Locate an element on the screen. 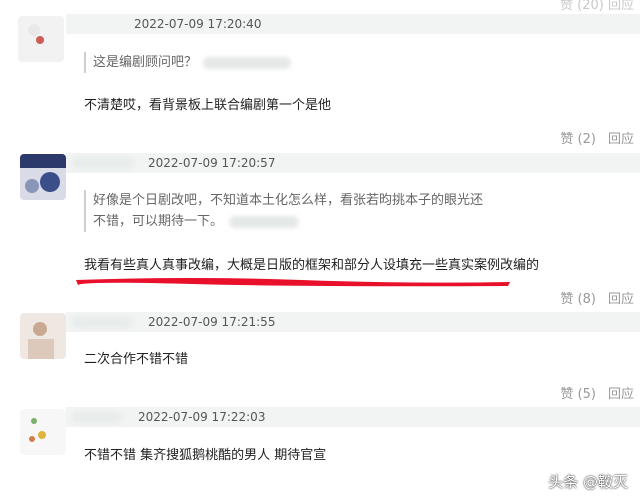 Image resolution: width=640 pixels, height=500 pixels. comment-body: 不清楚哎，看背景板上联合编剧第一个是他 is located at coordinates (208, 105).